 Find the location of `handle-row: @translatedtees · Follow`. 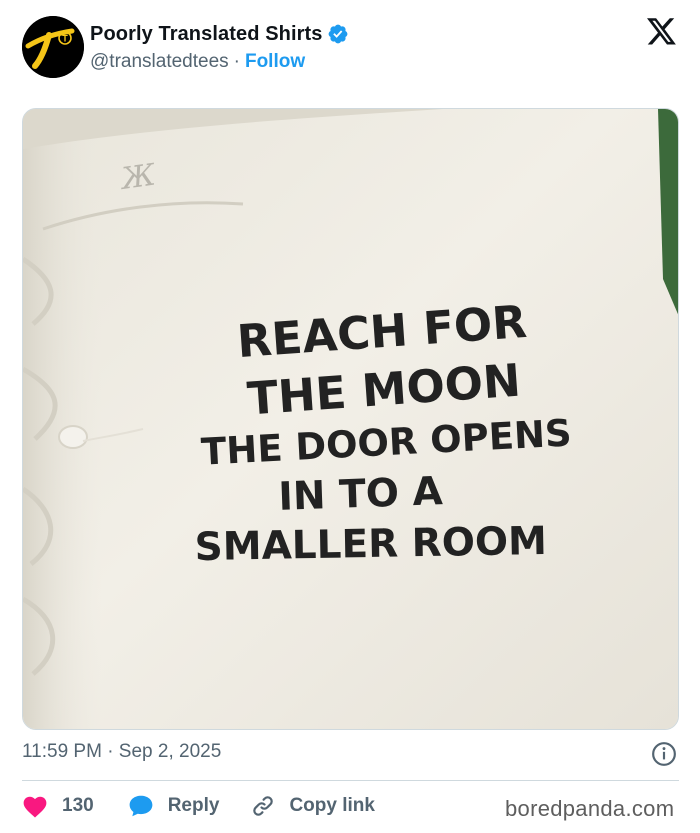

handle-row: @translatedtees · Follow is located at coordinates (219, 62).